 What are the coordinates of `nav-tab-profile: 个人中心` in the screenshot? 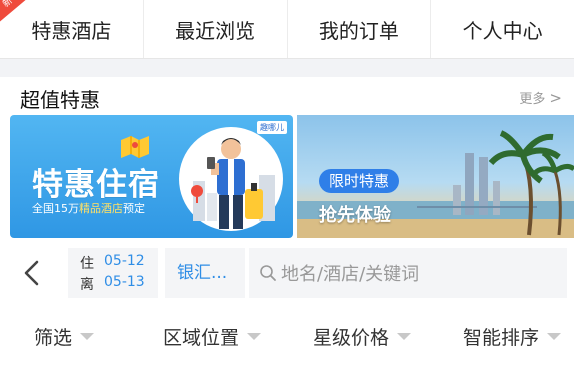 It's located at (502, 29).